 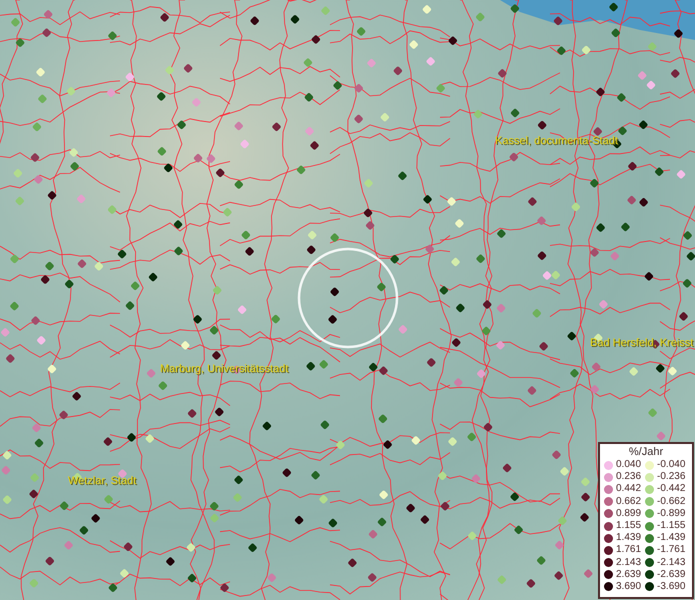 I want to click on legend-value: -0.040, so click(x=671, y=465).